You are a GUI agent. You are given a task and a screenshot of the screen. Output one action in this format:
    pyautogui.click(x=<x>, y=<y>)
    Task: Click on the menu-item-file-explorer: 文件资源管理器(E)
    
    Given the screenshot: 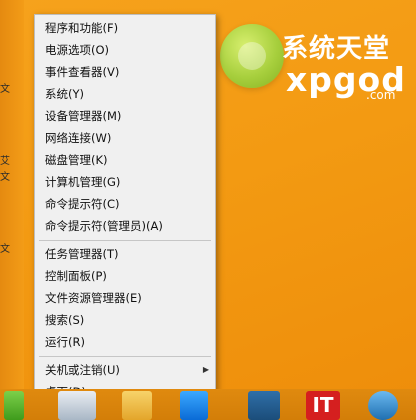 What is the action you would take?
    pyautogui.click(x=125, y=298)
    